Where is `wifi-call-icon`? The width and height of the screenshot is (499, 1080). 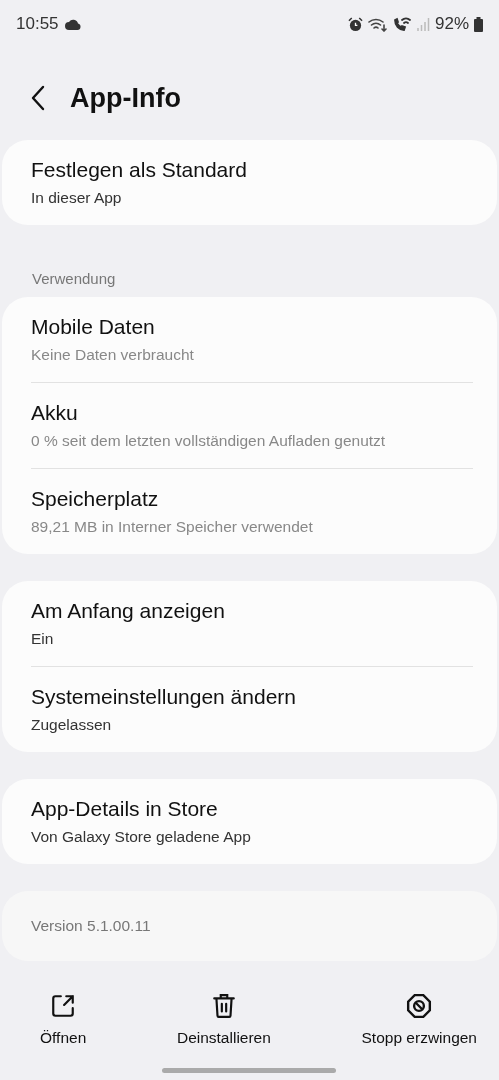 wifi-call-icon is located at coordinates (401, 24).